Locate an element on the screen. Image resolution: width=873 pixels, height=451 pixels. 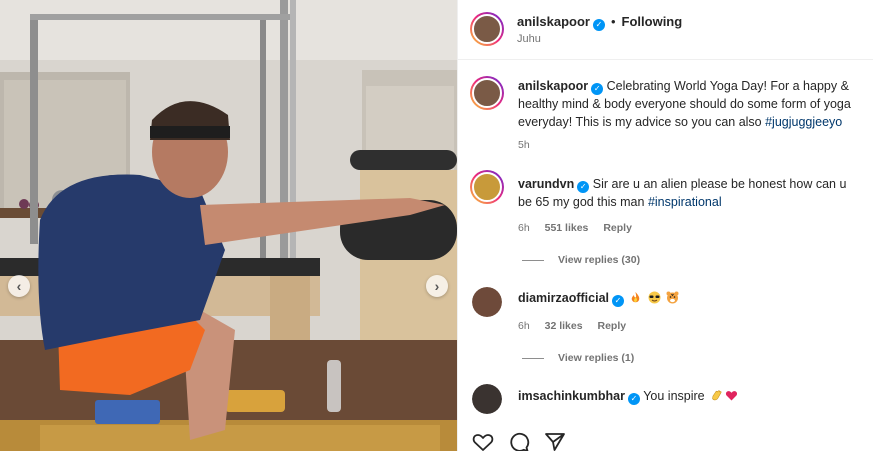
action-bar is located at coordinates (665, 440).